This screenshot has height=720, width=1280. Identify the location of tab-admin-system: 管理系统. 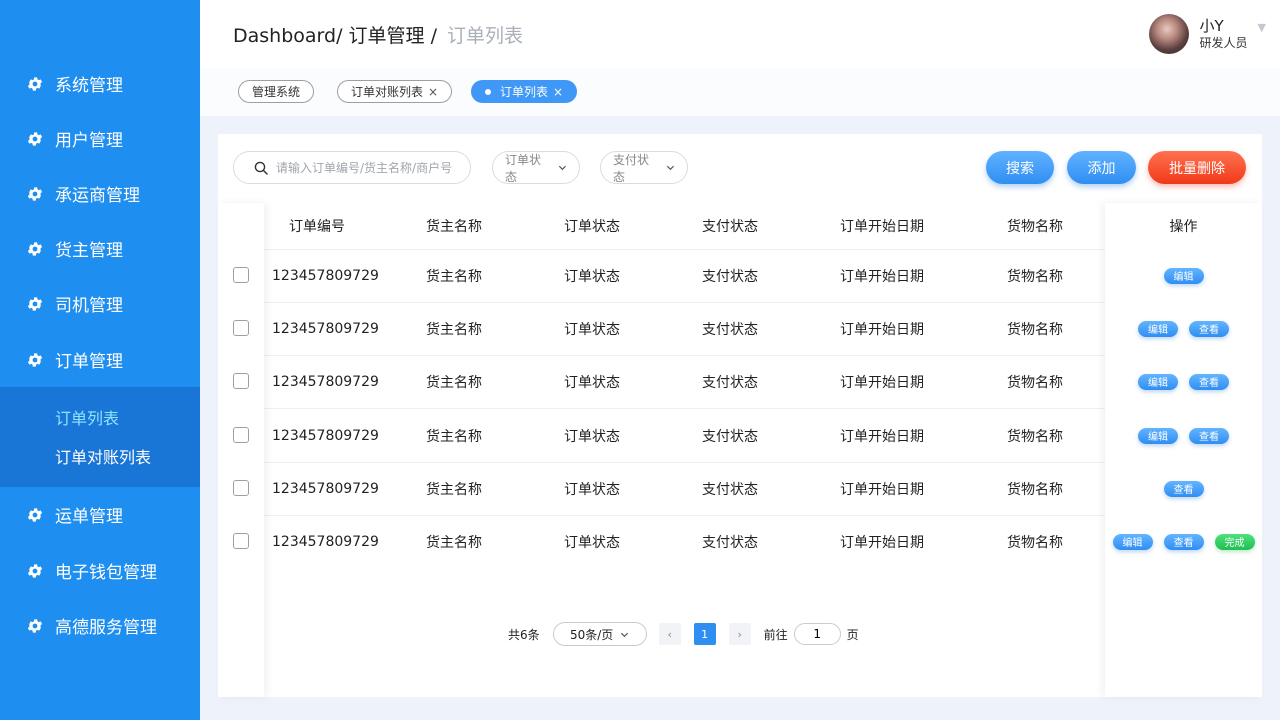
(276, 91).